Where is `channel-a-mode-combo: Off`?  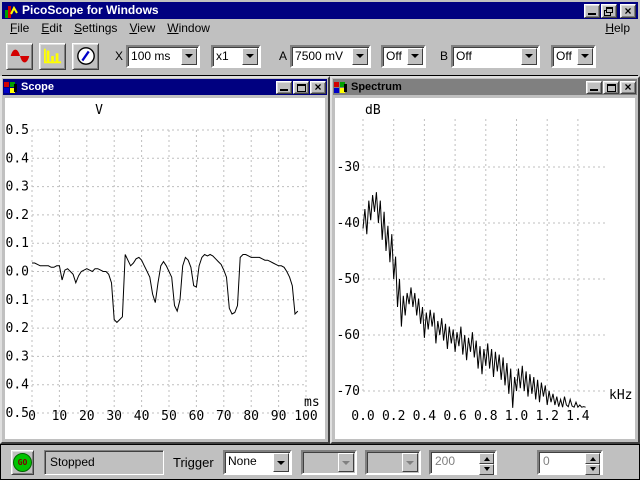
channel-a-mode-combo: Off is located at coordinates (404, 56).